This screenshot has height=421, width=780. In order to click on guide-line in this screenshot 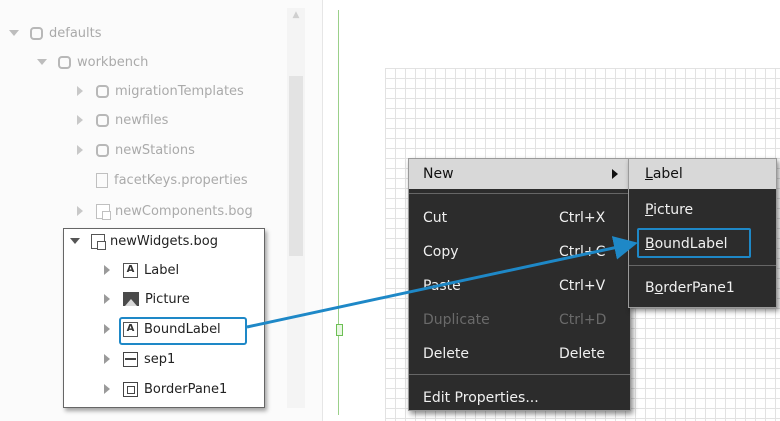, I will do `click(338, 212)`.